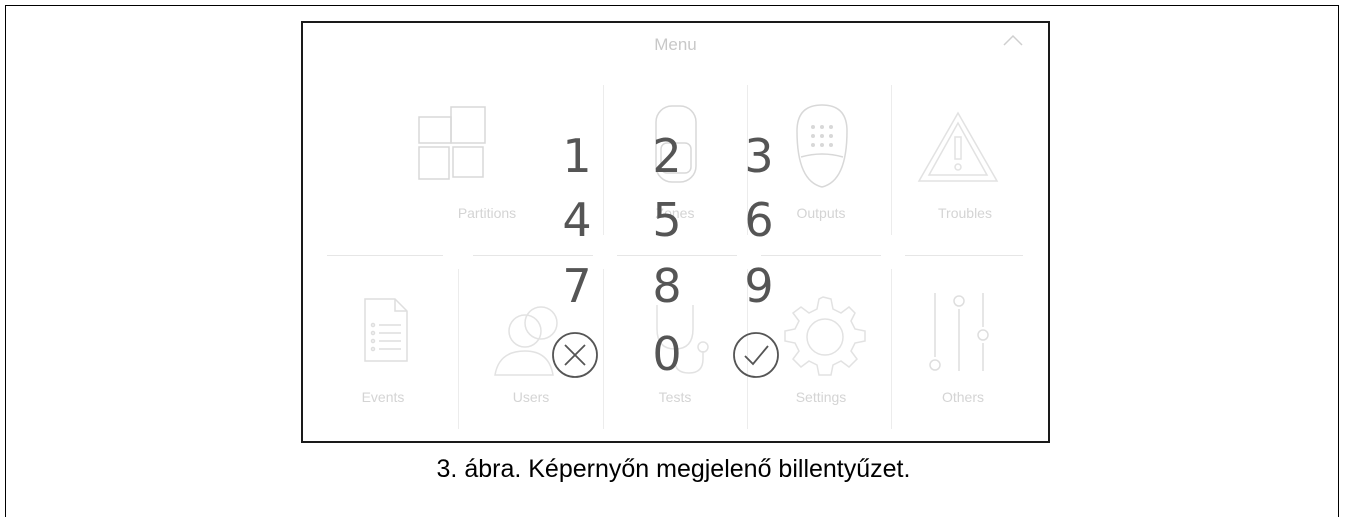 The width and height of the screenshot is (1347, 517). I want to click on confirm-check-icon, so click(756, 357).